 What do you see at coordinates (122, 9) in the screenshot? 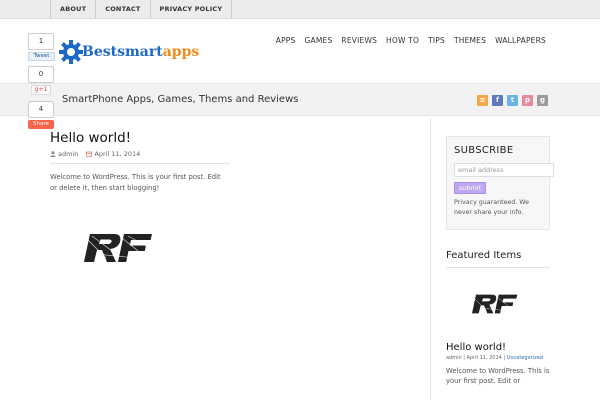
I see `top-nav-contact: CONTACT` at bounding box center [122, 9].